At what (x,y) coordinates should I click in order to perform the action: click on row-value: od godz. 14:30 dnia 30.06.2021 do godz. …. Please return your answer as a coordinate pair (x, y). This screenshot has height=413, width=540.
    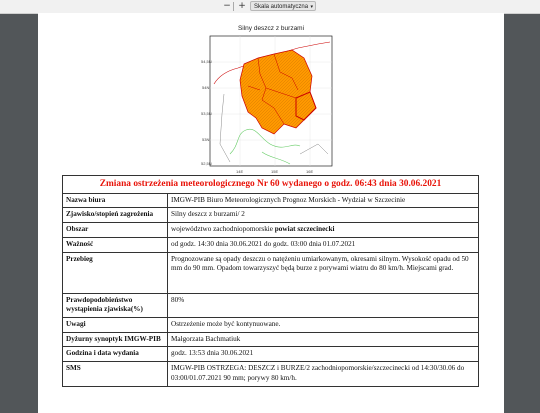
    Looking at the image, I should click on (323, 244).